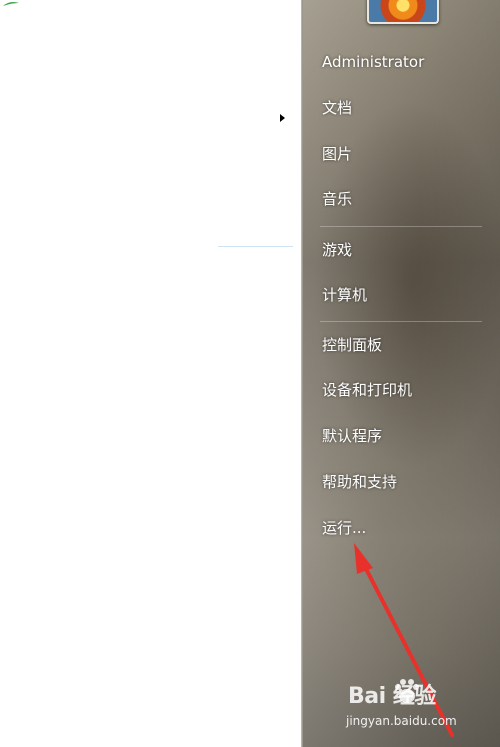 The width and height of the screenshot is (500, 747). I want to click on menu-item-games: 游戏, so click(337, 250).